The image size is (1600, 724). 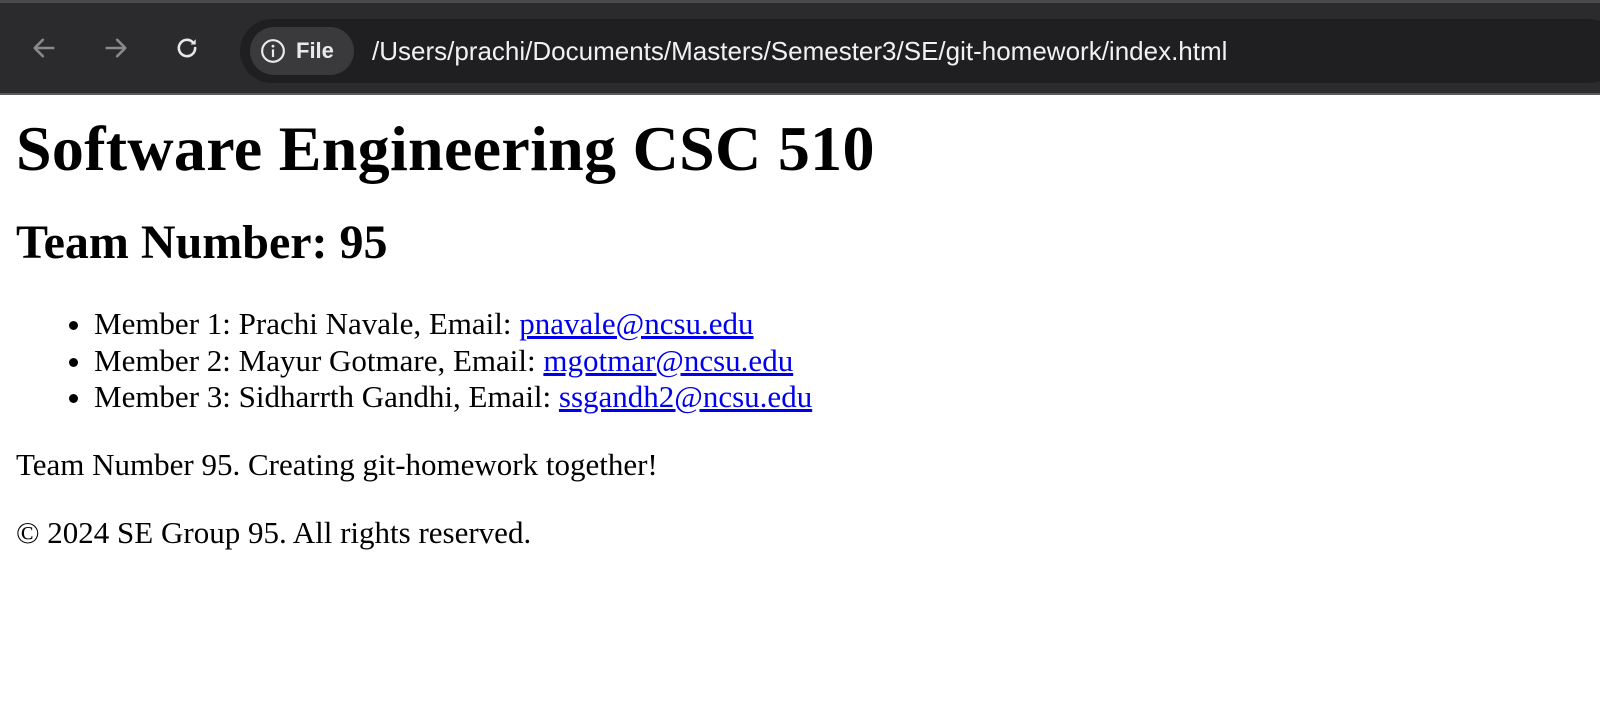 I want to click on info-icon, so click(x=273, y=51).